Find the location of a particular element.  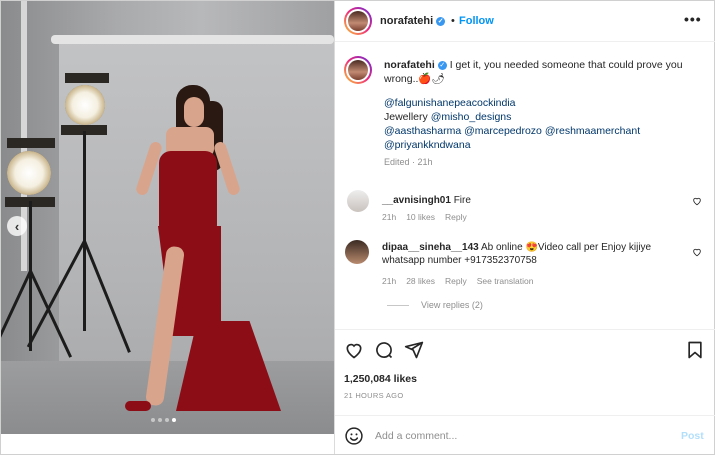

more-options-icon: ••• is located at coordinates (693, 19).